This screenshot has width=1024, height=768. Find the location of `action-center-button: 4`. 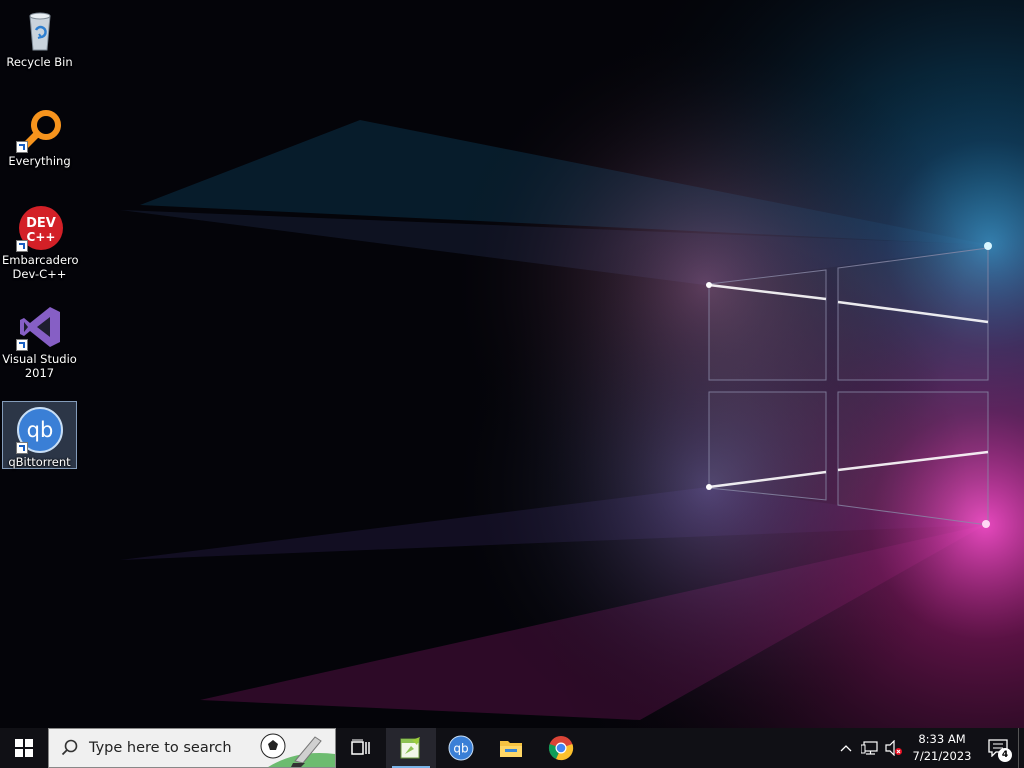

action-center-button: 4 is located at coordinates (998, 748).